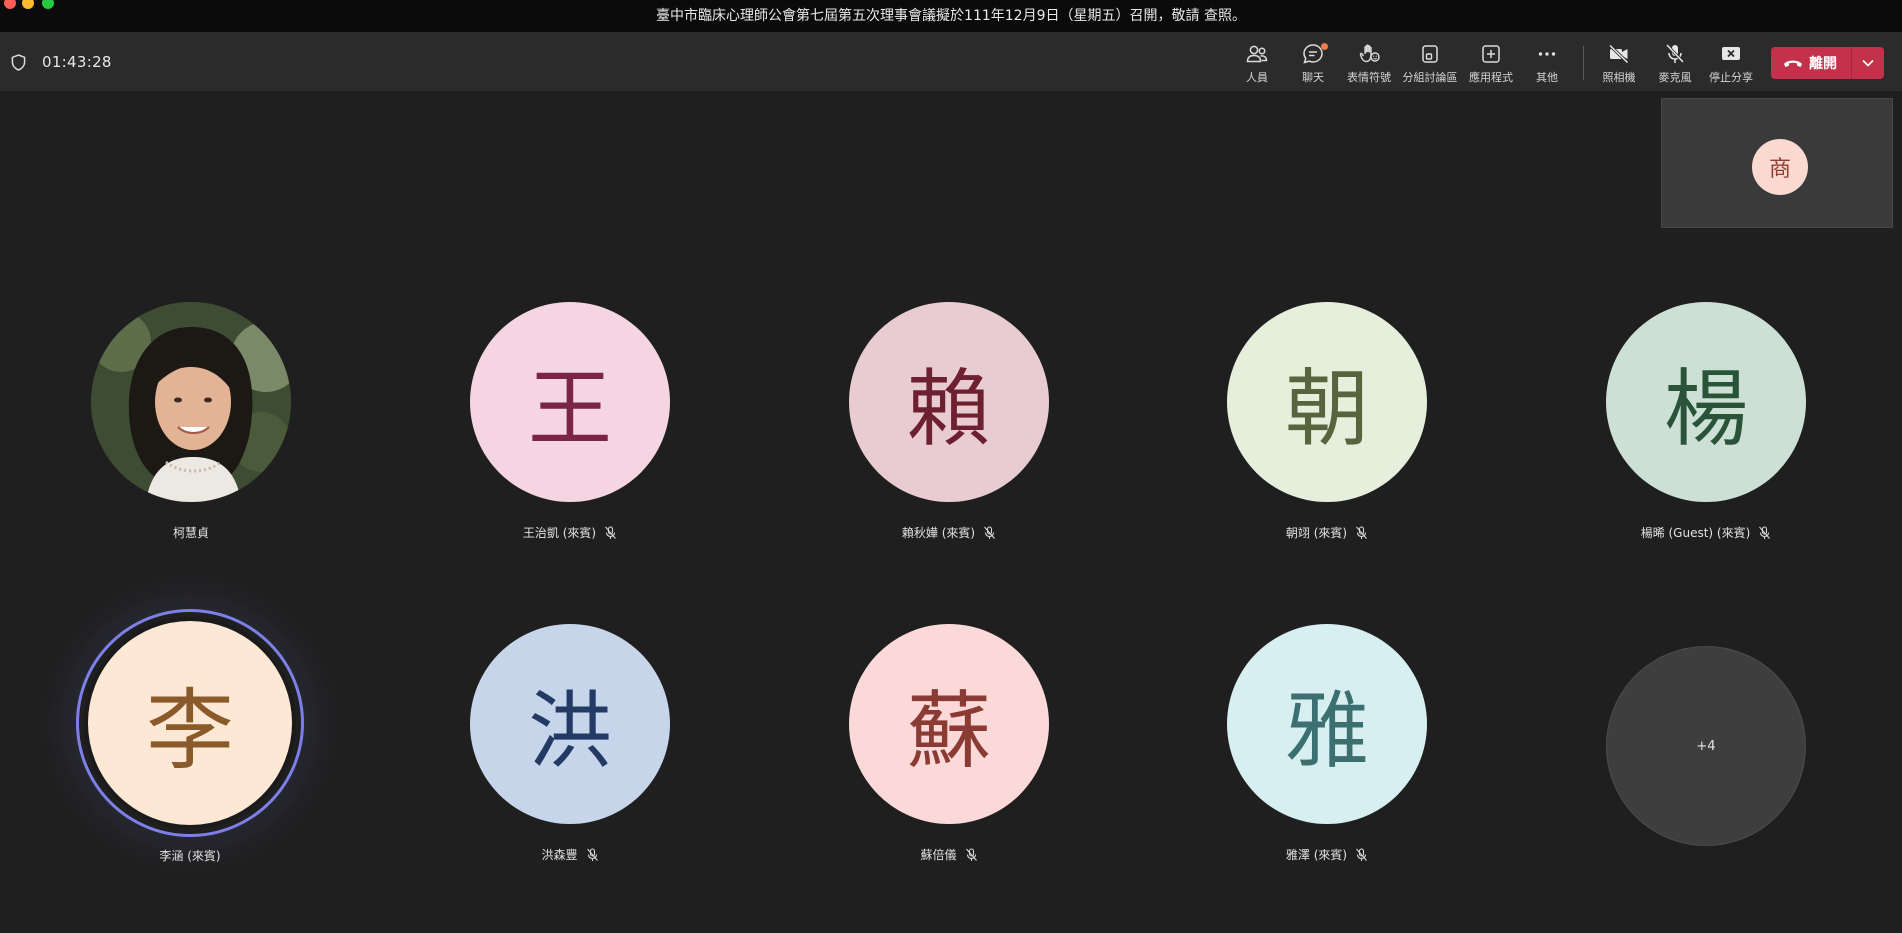 The width and height of the screenshot is (1902, 933). I want to click on participant-name-row: 賴秋嬅 (來賓), so click(949, 532).